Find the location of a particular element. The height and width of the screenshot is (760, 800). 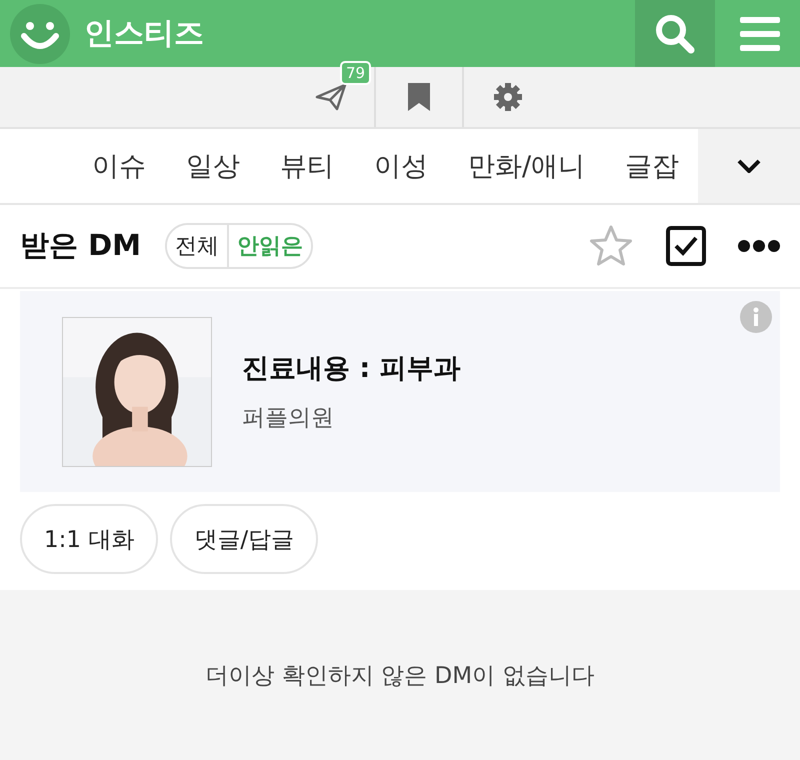

ad-subtitle: 퍼플의원 is located at coordinates (288, 418).